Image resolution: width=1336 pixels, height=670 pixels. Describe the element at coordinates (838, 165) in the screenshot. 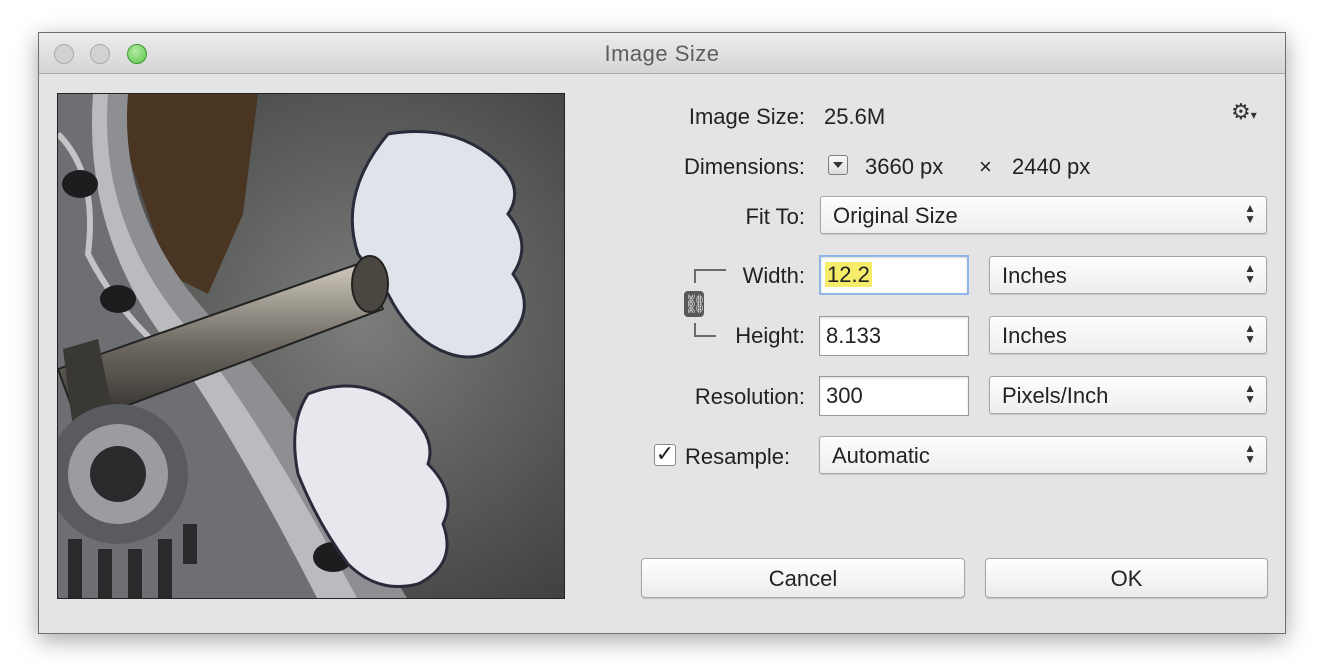

I see `dimensions-unit-dropdown` at that location.